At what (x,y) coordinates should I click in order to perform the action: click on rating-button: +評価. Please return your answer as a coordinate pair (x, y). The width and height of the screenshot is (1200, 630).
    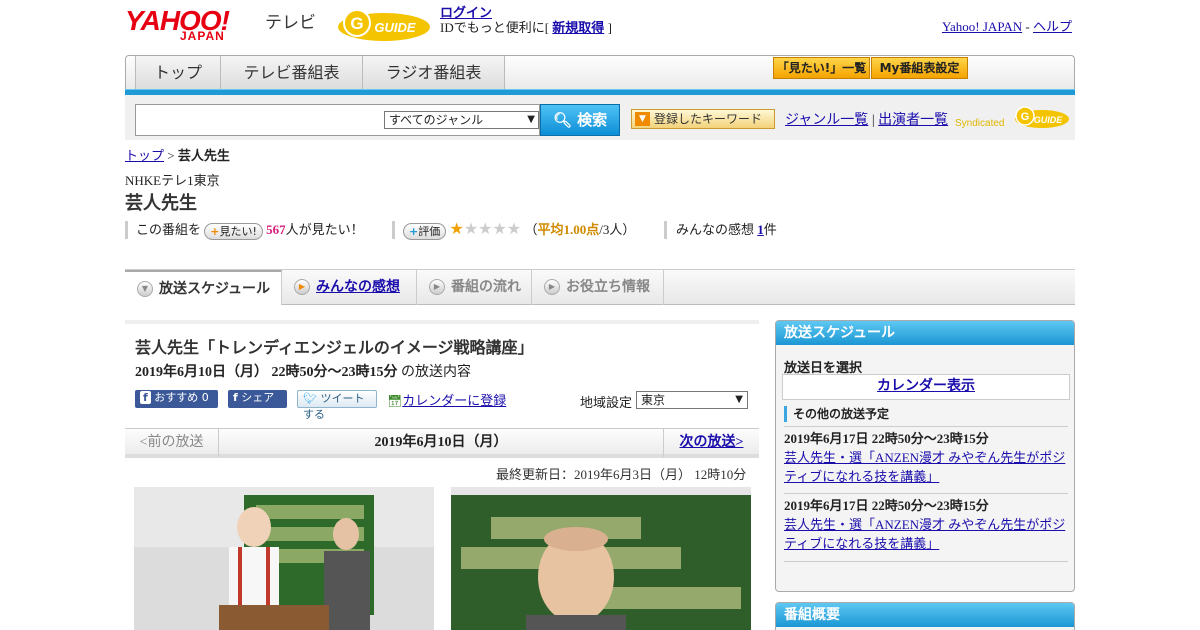
    Looking at the image, I should click on (425, 231).